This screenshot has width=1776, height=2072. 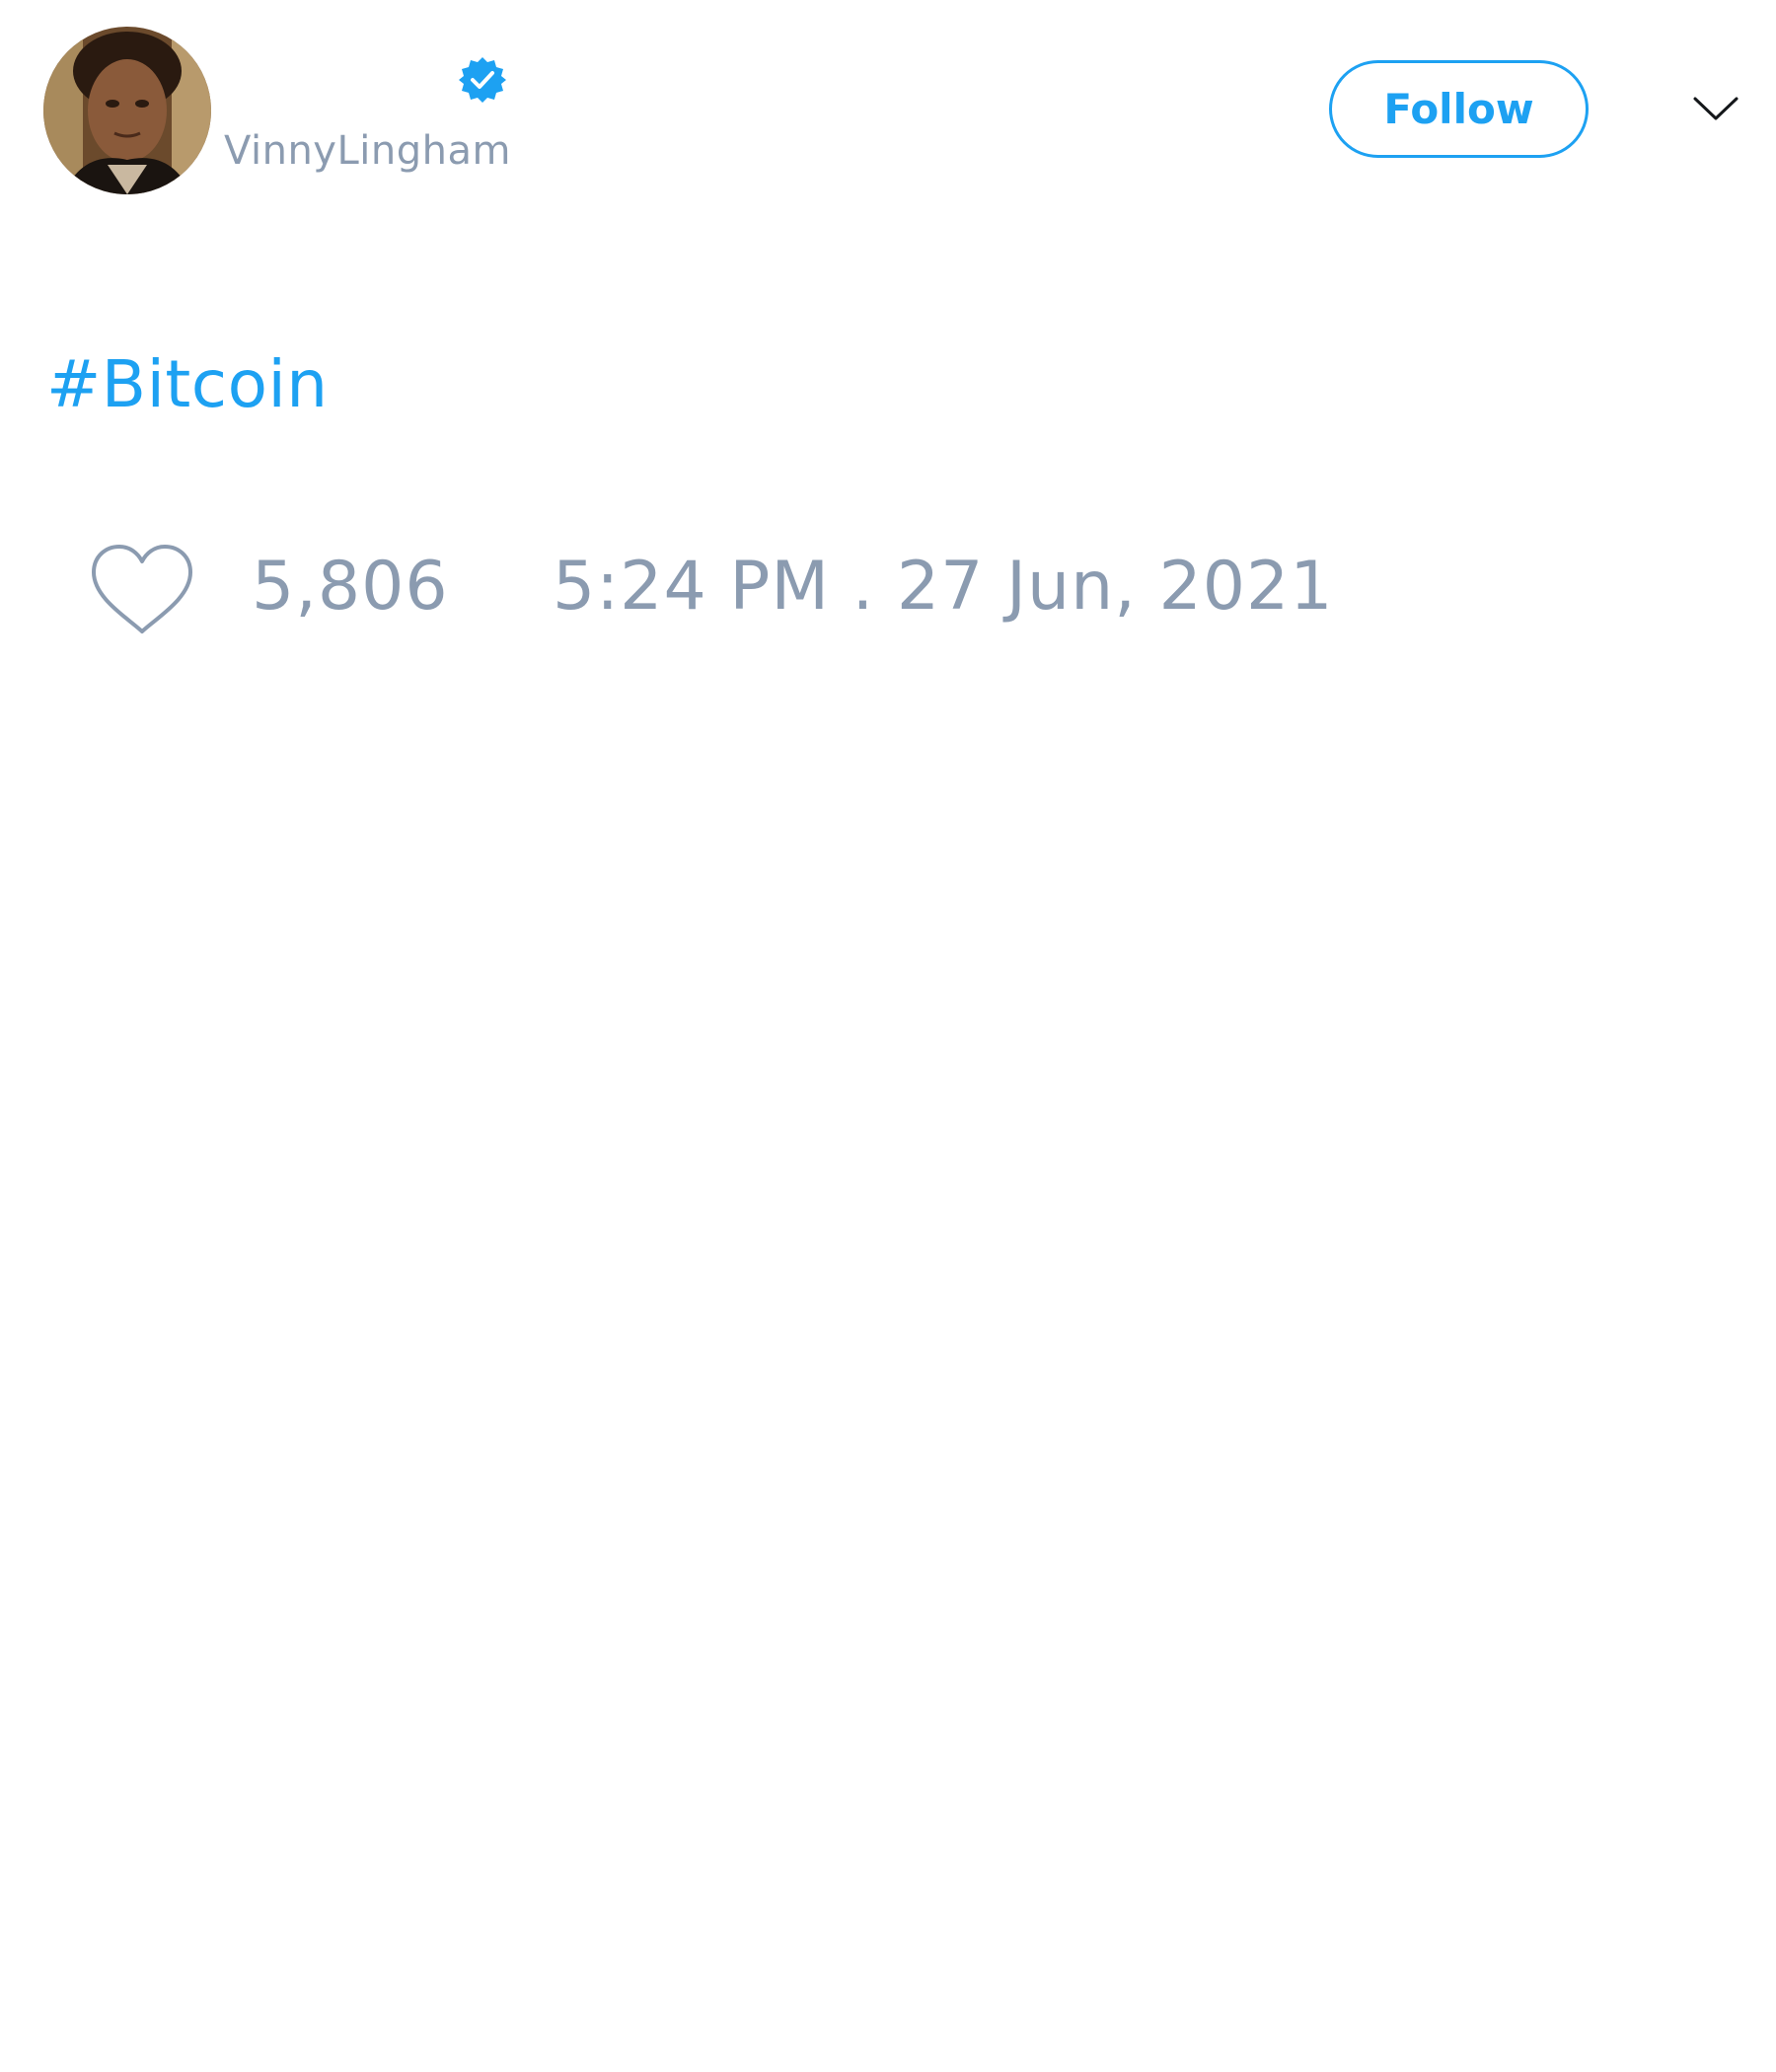 What do you see at coordinates (351, 587) in the screenshot?
I see `like-count: 5,806` at bounding box center [351, 587].